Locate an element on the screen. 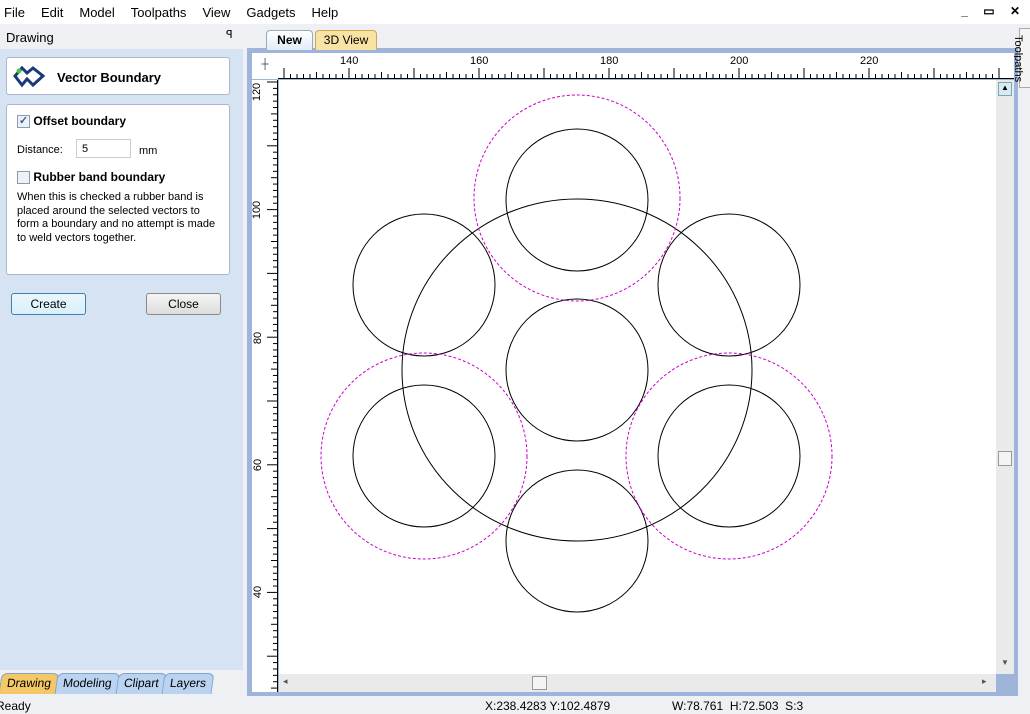  scroll-down-icon: ▼ is located at coordinates (1005, 665).